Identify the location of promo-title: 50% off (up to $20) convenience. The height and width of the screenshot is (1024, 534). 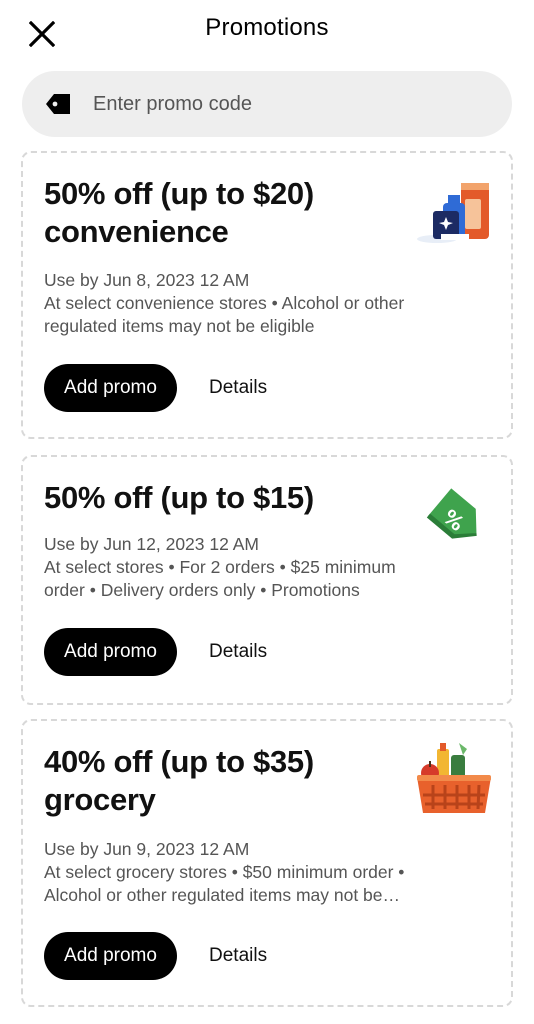
(179, 212).